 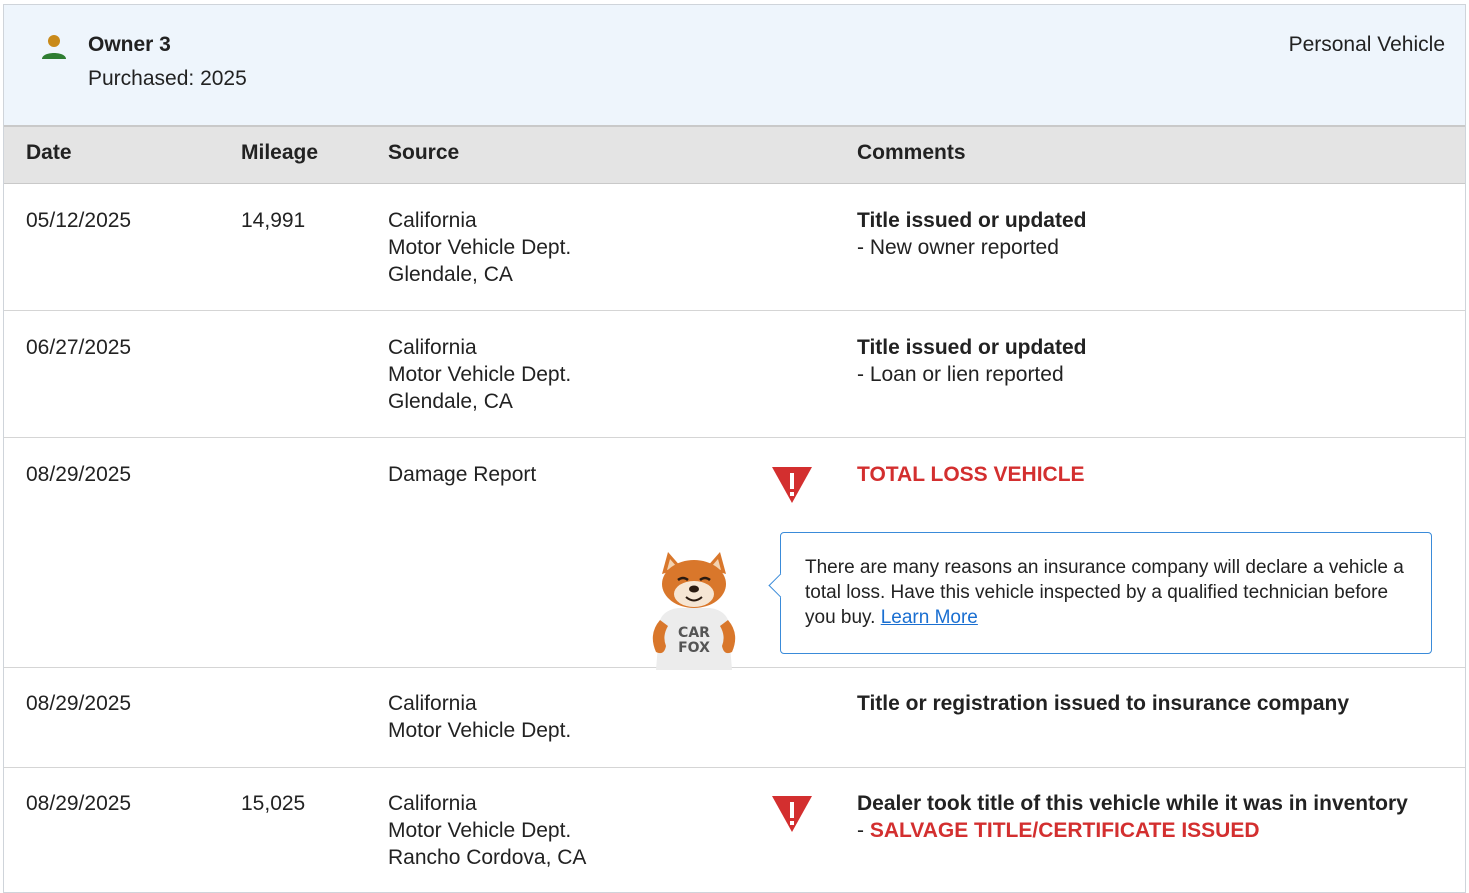 What do you see at coordinates (694, 611) in the screenshot?
I see `carfox-mascot-icon: CAR FOX` at bounding box center [694, 611].